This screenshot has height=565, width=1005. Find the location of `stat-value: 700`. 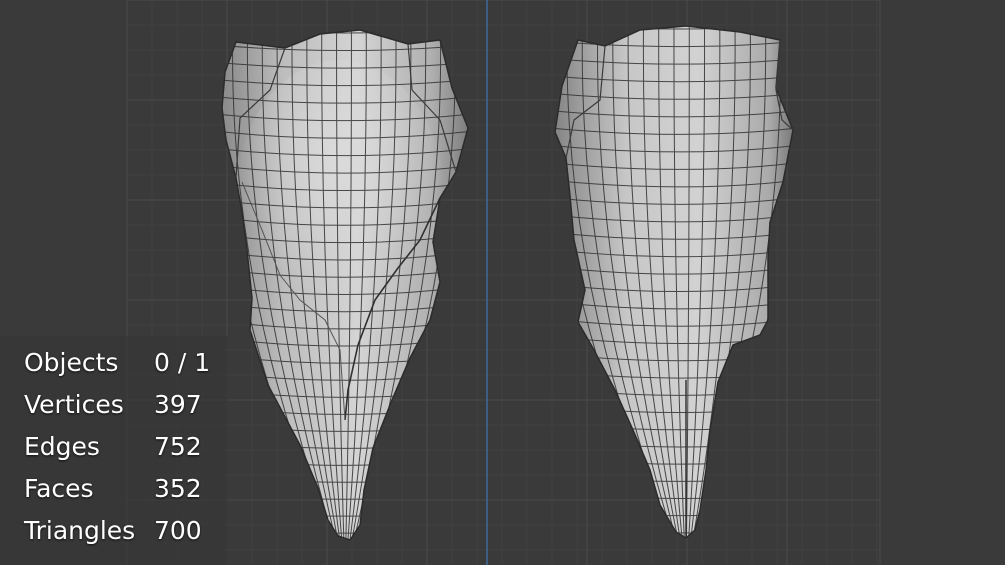

stat-value: 700 is located at coordinates (178, 530).